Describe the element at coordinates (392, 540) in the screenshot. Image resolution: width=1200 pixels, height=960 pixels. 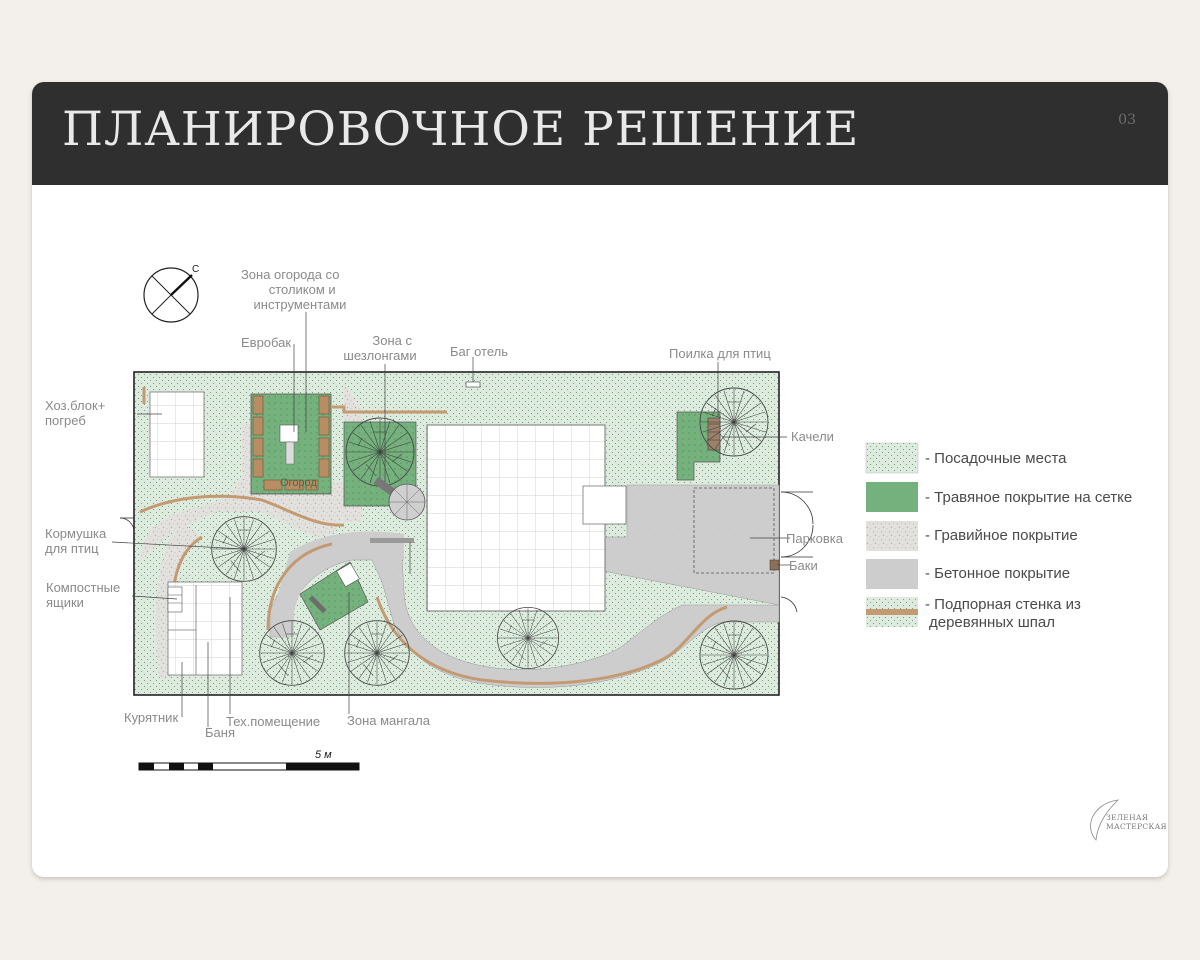
I see `terrace-steps` at that location.